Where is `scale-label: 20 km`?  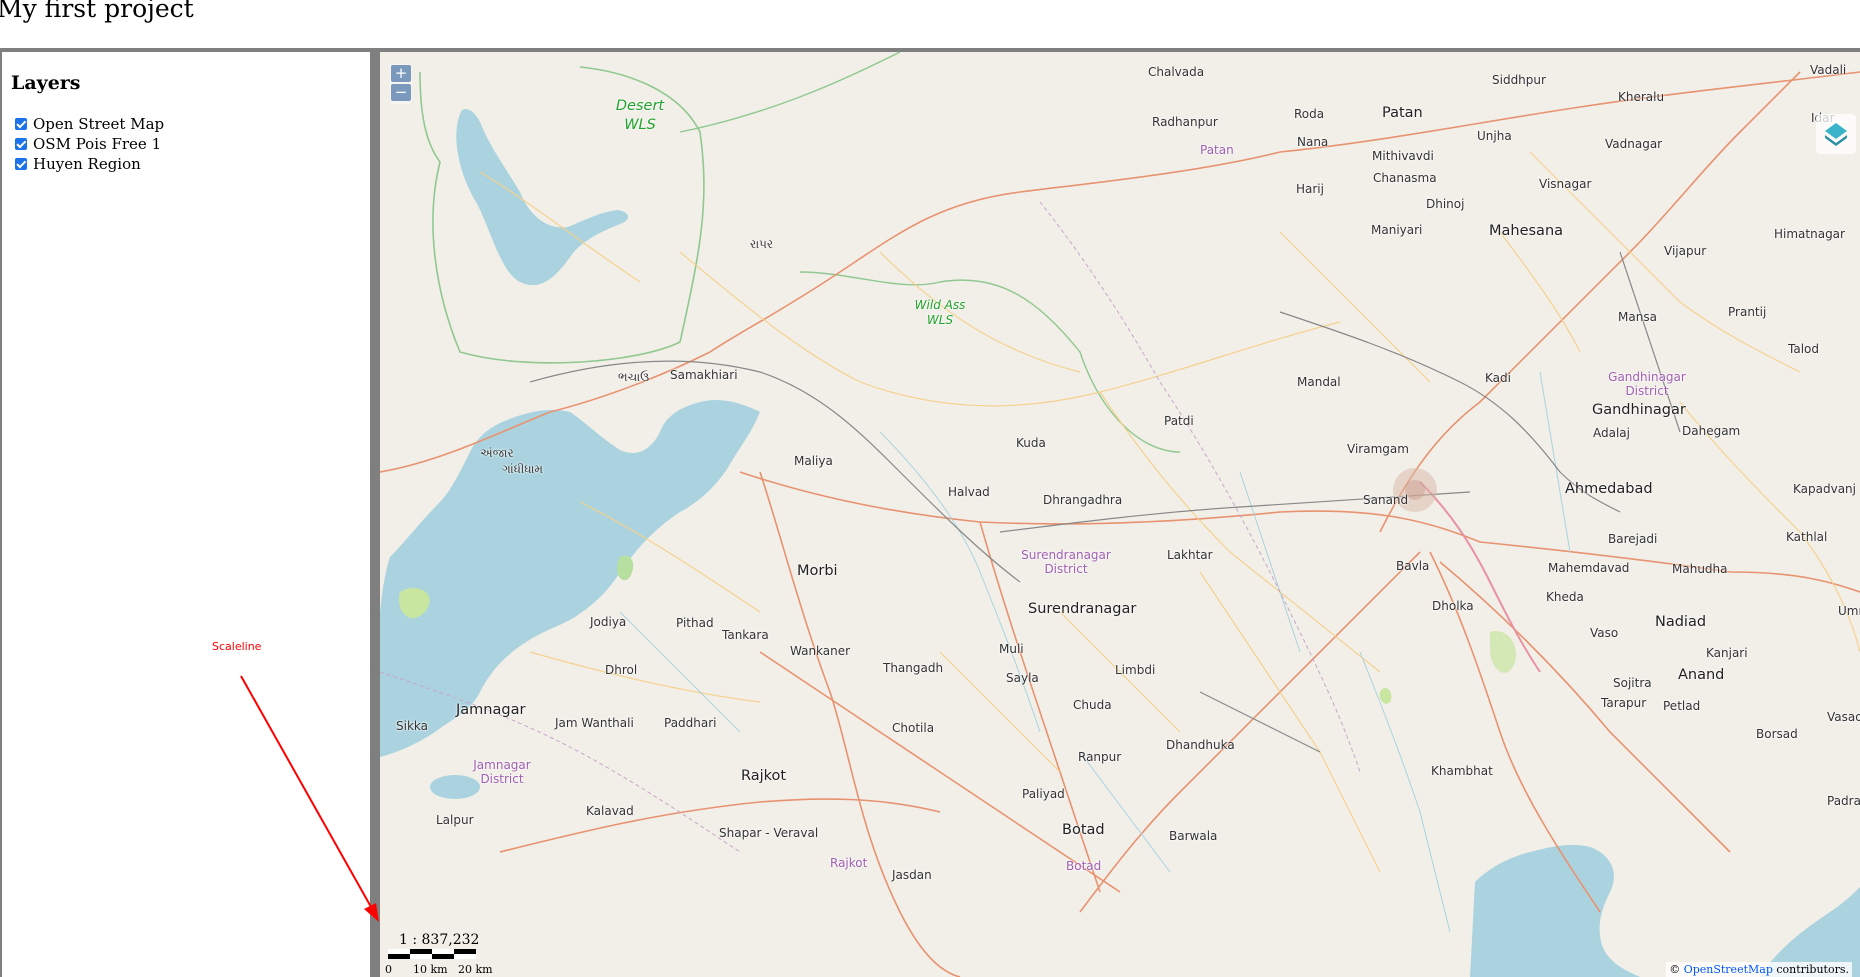 scale-label: 20 km is located at coordinates (475, 969).